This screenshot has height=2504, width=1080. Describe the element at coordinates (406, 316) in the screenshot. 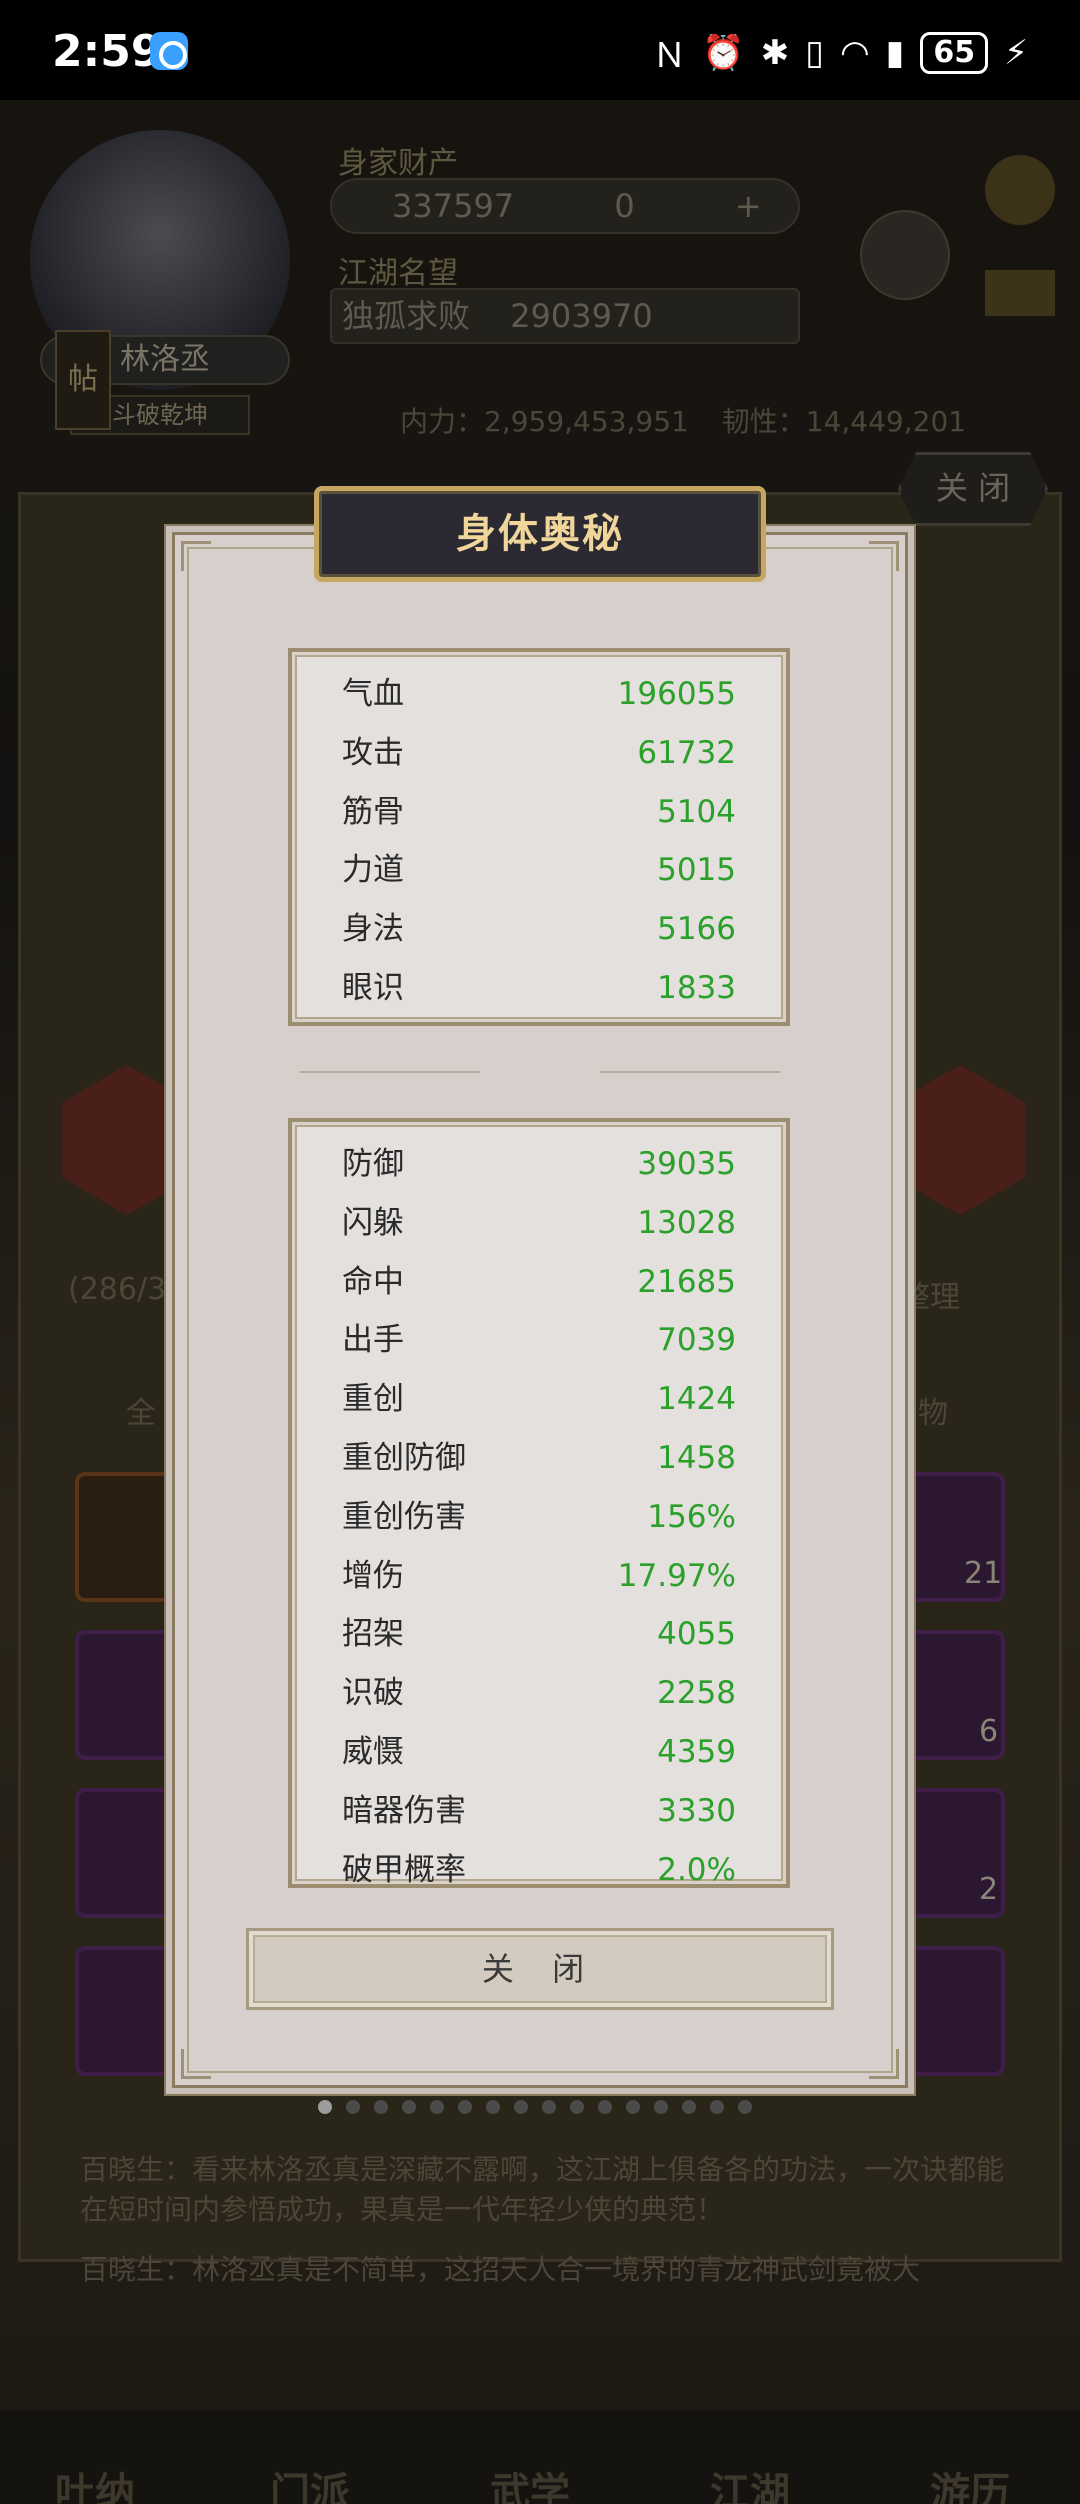

I see `reputation-rank: 独孤求败` at that location.